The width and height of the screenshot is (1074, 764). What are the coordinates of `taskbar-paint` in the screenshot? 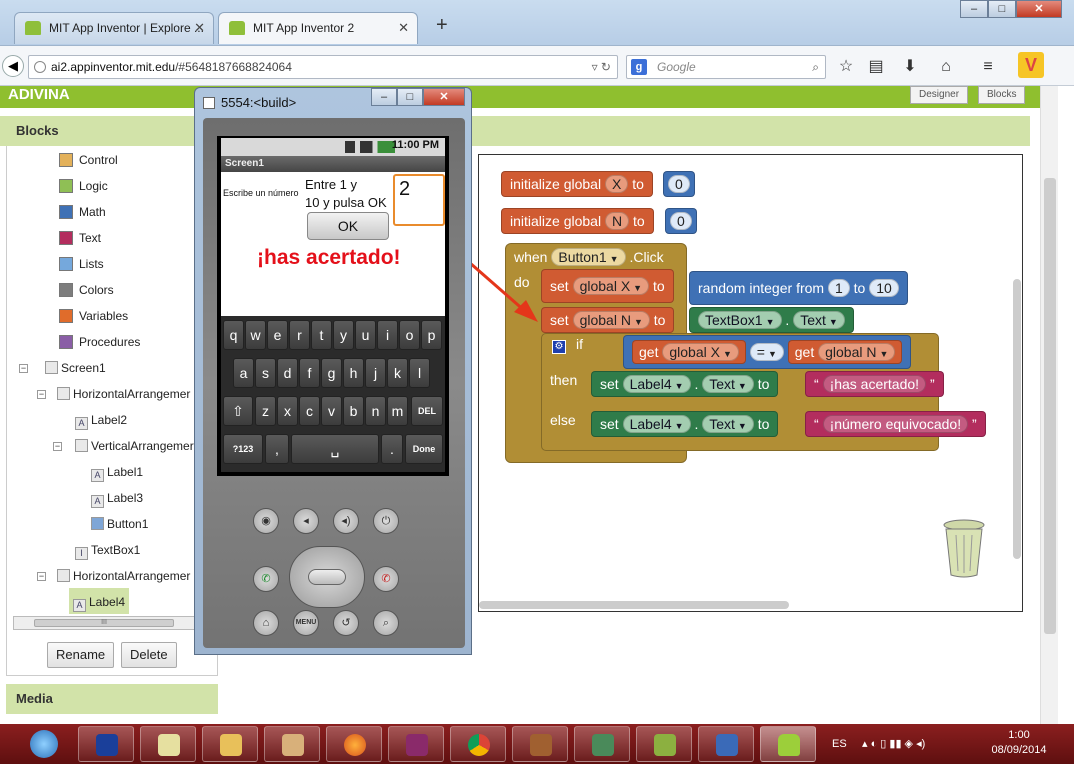 It's located at (540, 744).